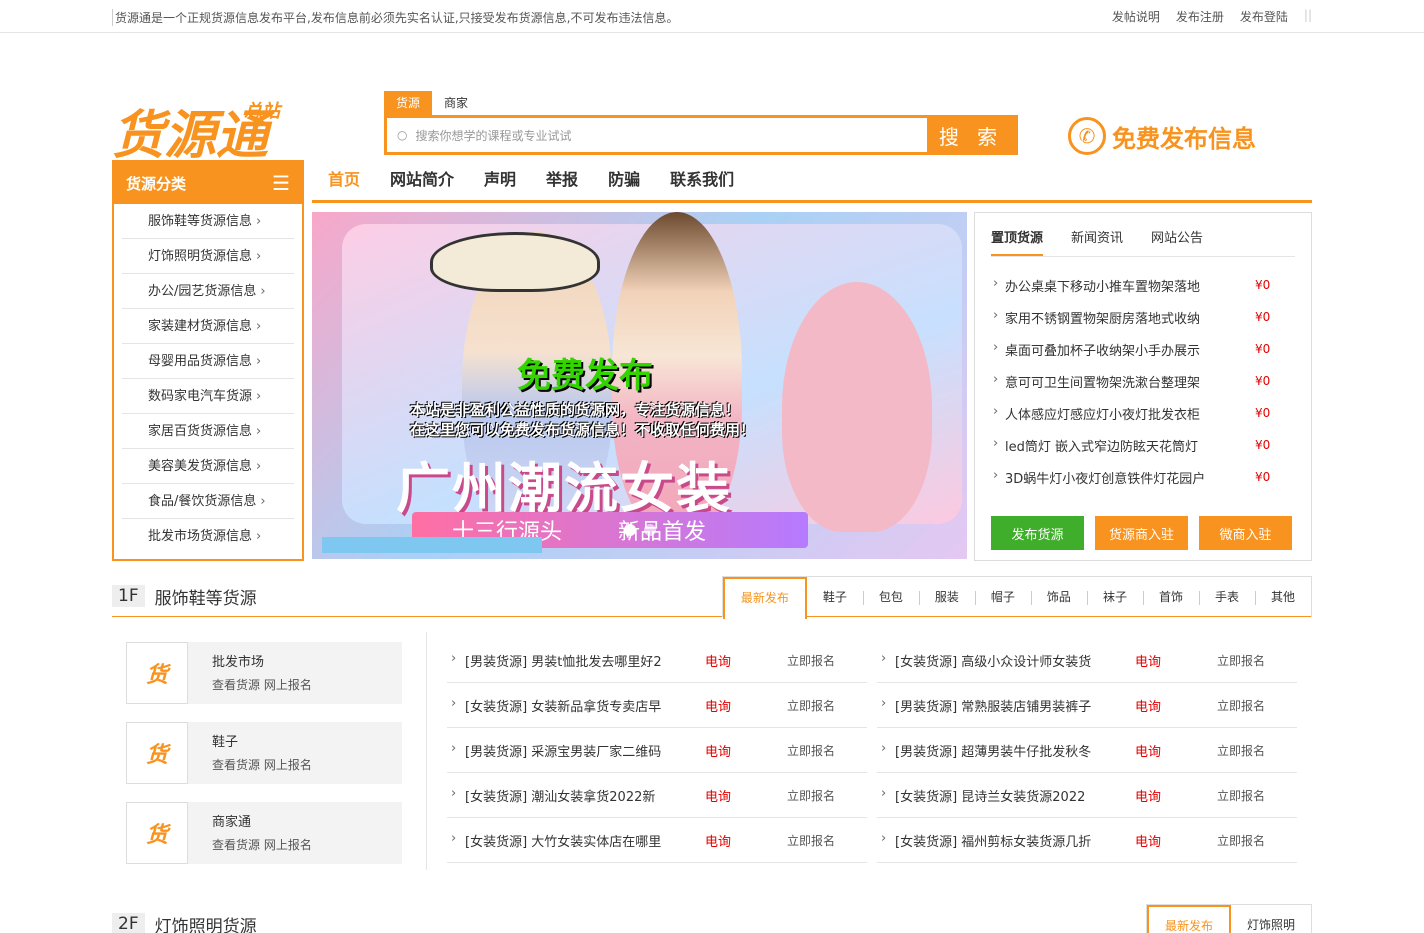 Image resolution: width=1424 pixels, height=933 pixels. I want to click on market-name: 批发市场, so click(238, 662).